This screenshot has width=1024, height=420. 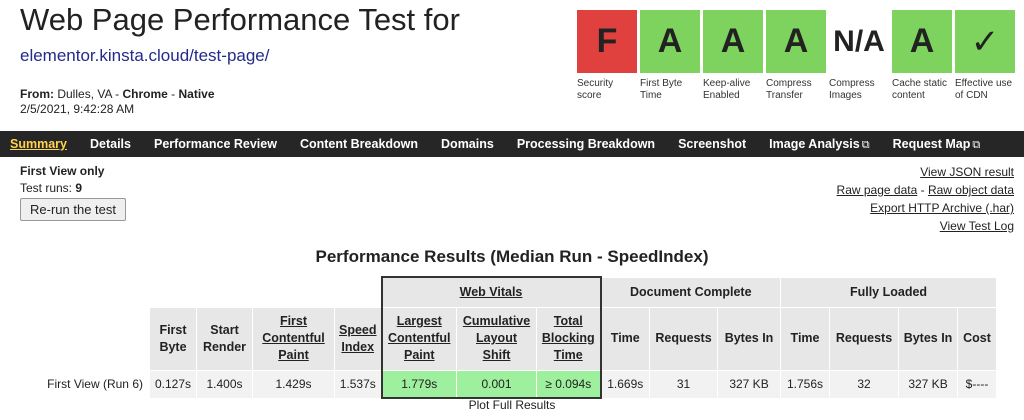 What do you see at coordinates (967, 172) in the screenshot?
I see `view-json-link: View JSON result` at bounding box center [967, 172].